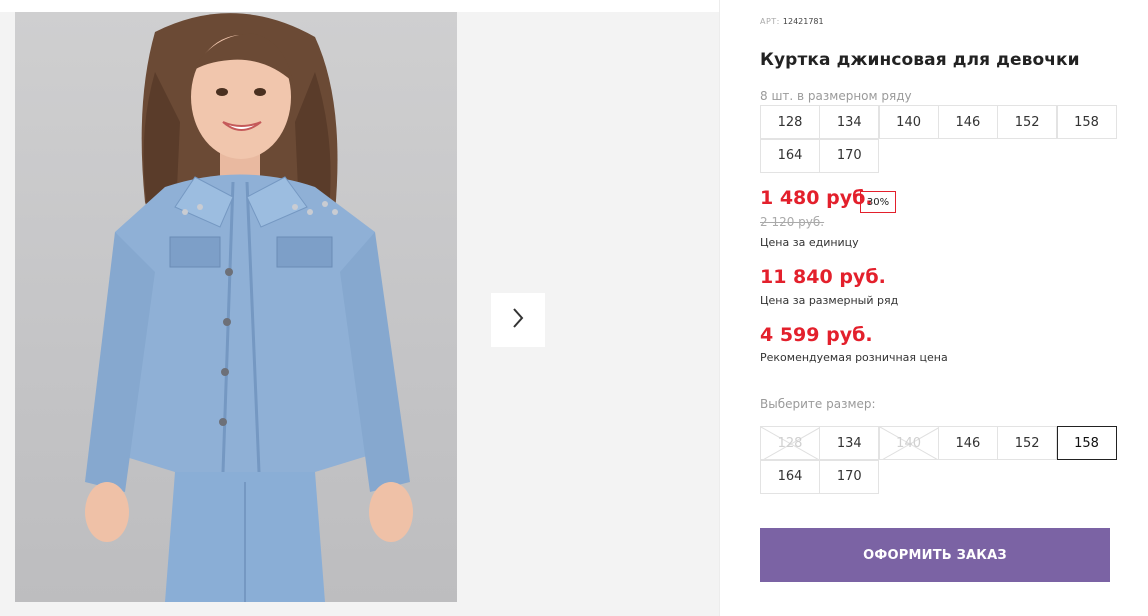  I want to click on size-option: 128, so click(790, 443).